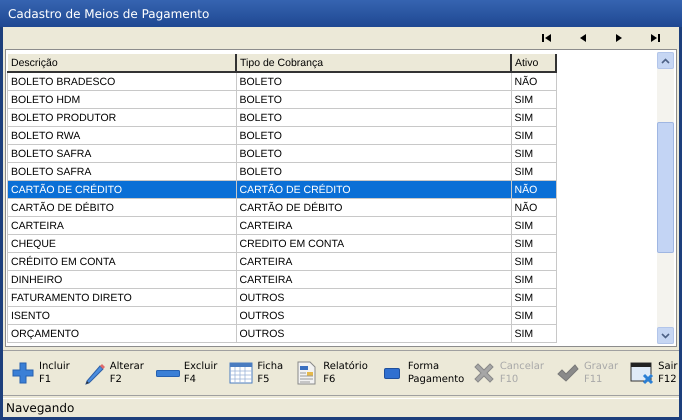 The height and width of the screenshot is (420, 682). I want to click on scroll-up-button, so click(665, 60).